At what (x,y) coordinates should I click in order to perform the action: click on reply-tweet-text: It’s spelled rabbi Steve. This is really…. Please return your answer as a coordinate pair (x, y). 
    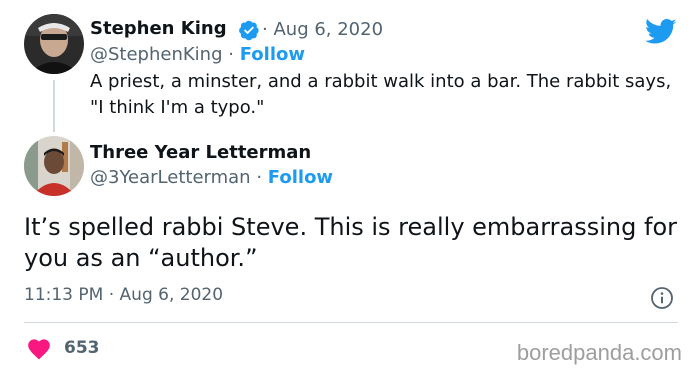
    Looking at the image, I should click on (351, 242).